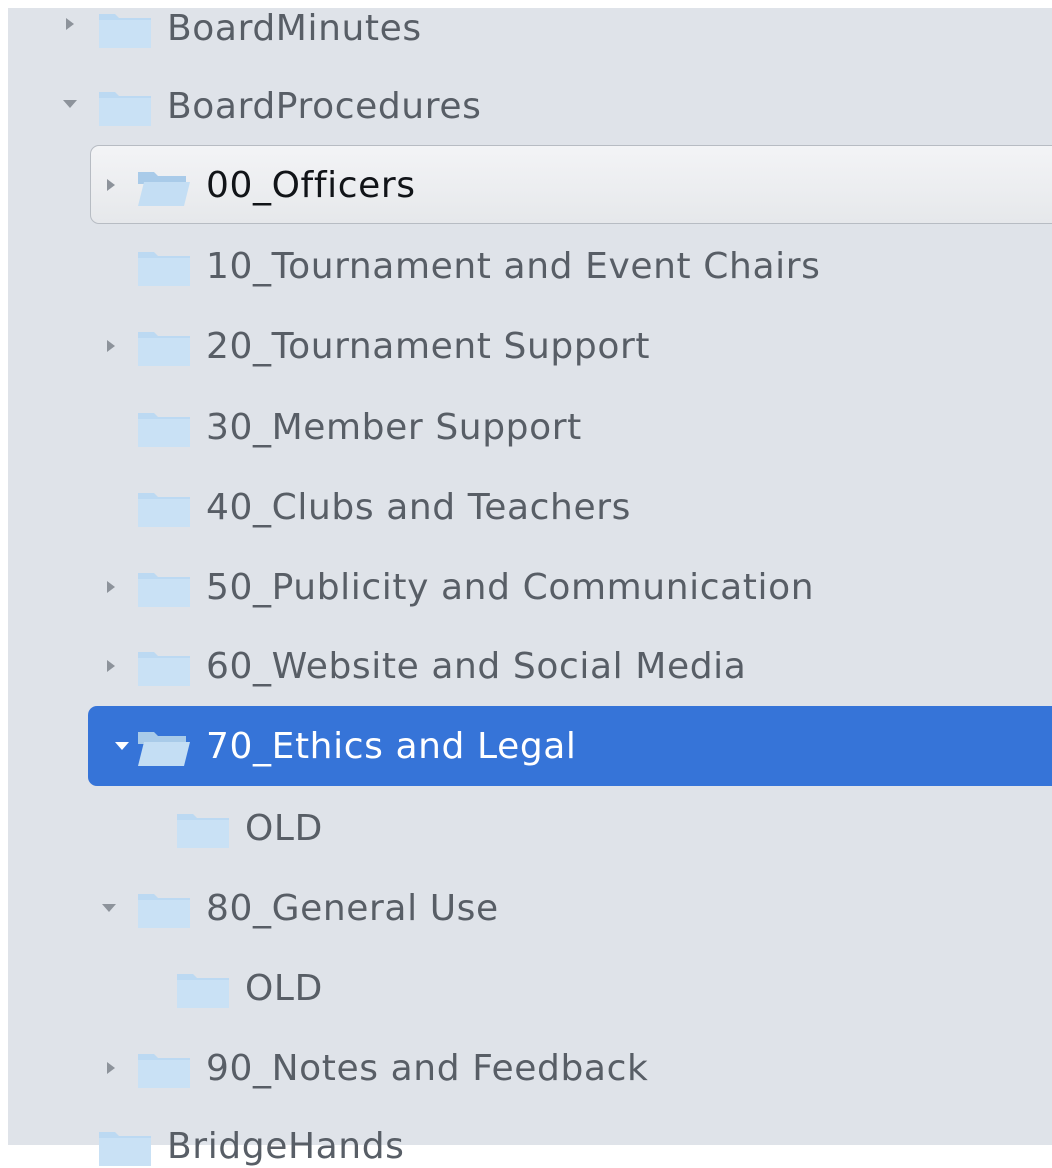  I want to click on tree-item-label: BridgeHands, so click(286, 1146).